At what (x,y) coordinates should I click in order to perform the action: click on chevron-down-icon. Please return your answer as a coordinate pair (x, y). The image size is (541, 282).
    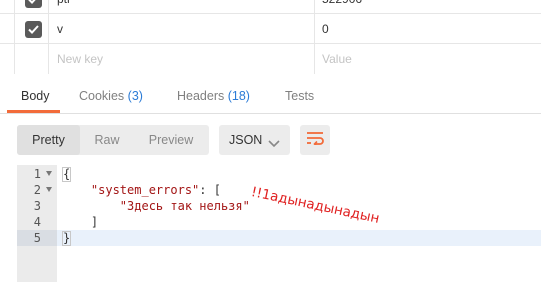
    Looking at the image, I should click on (274, 144).